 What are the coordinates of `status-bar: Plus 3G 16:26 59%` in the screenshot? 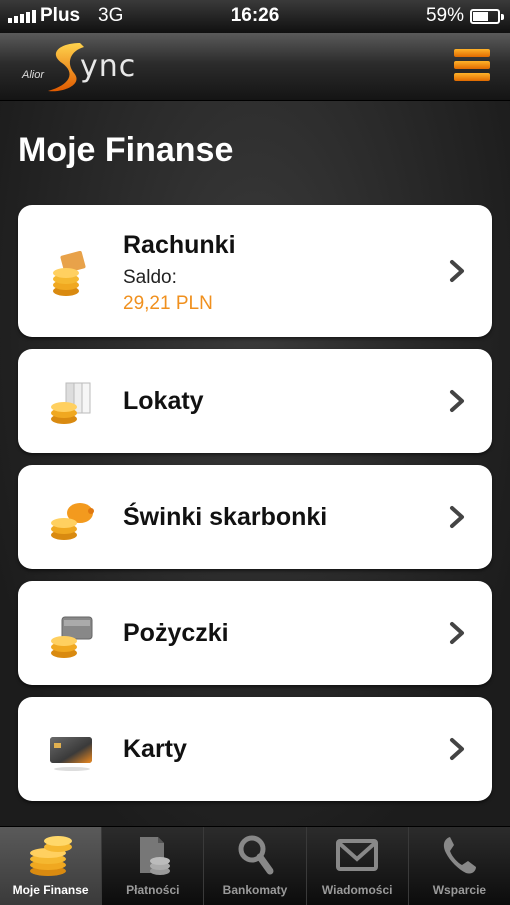 It's located at (255, 16).